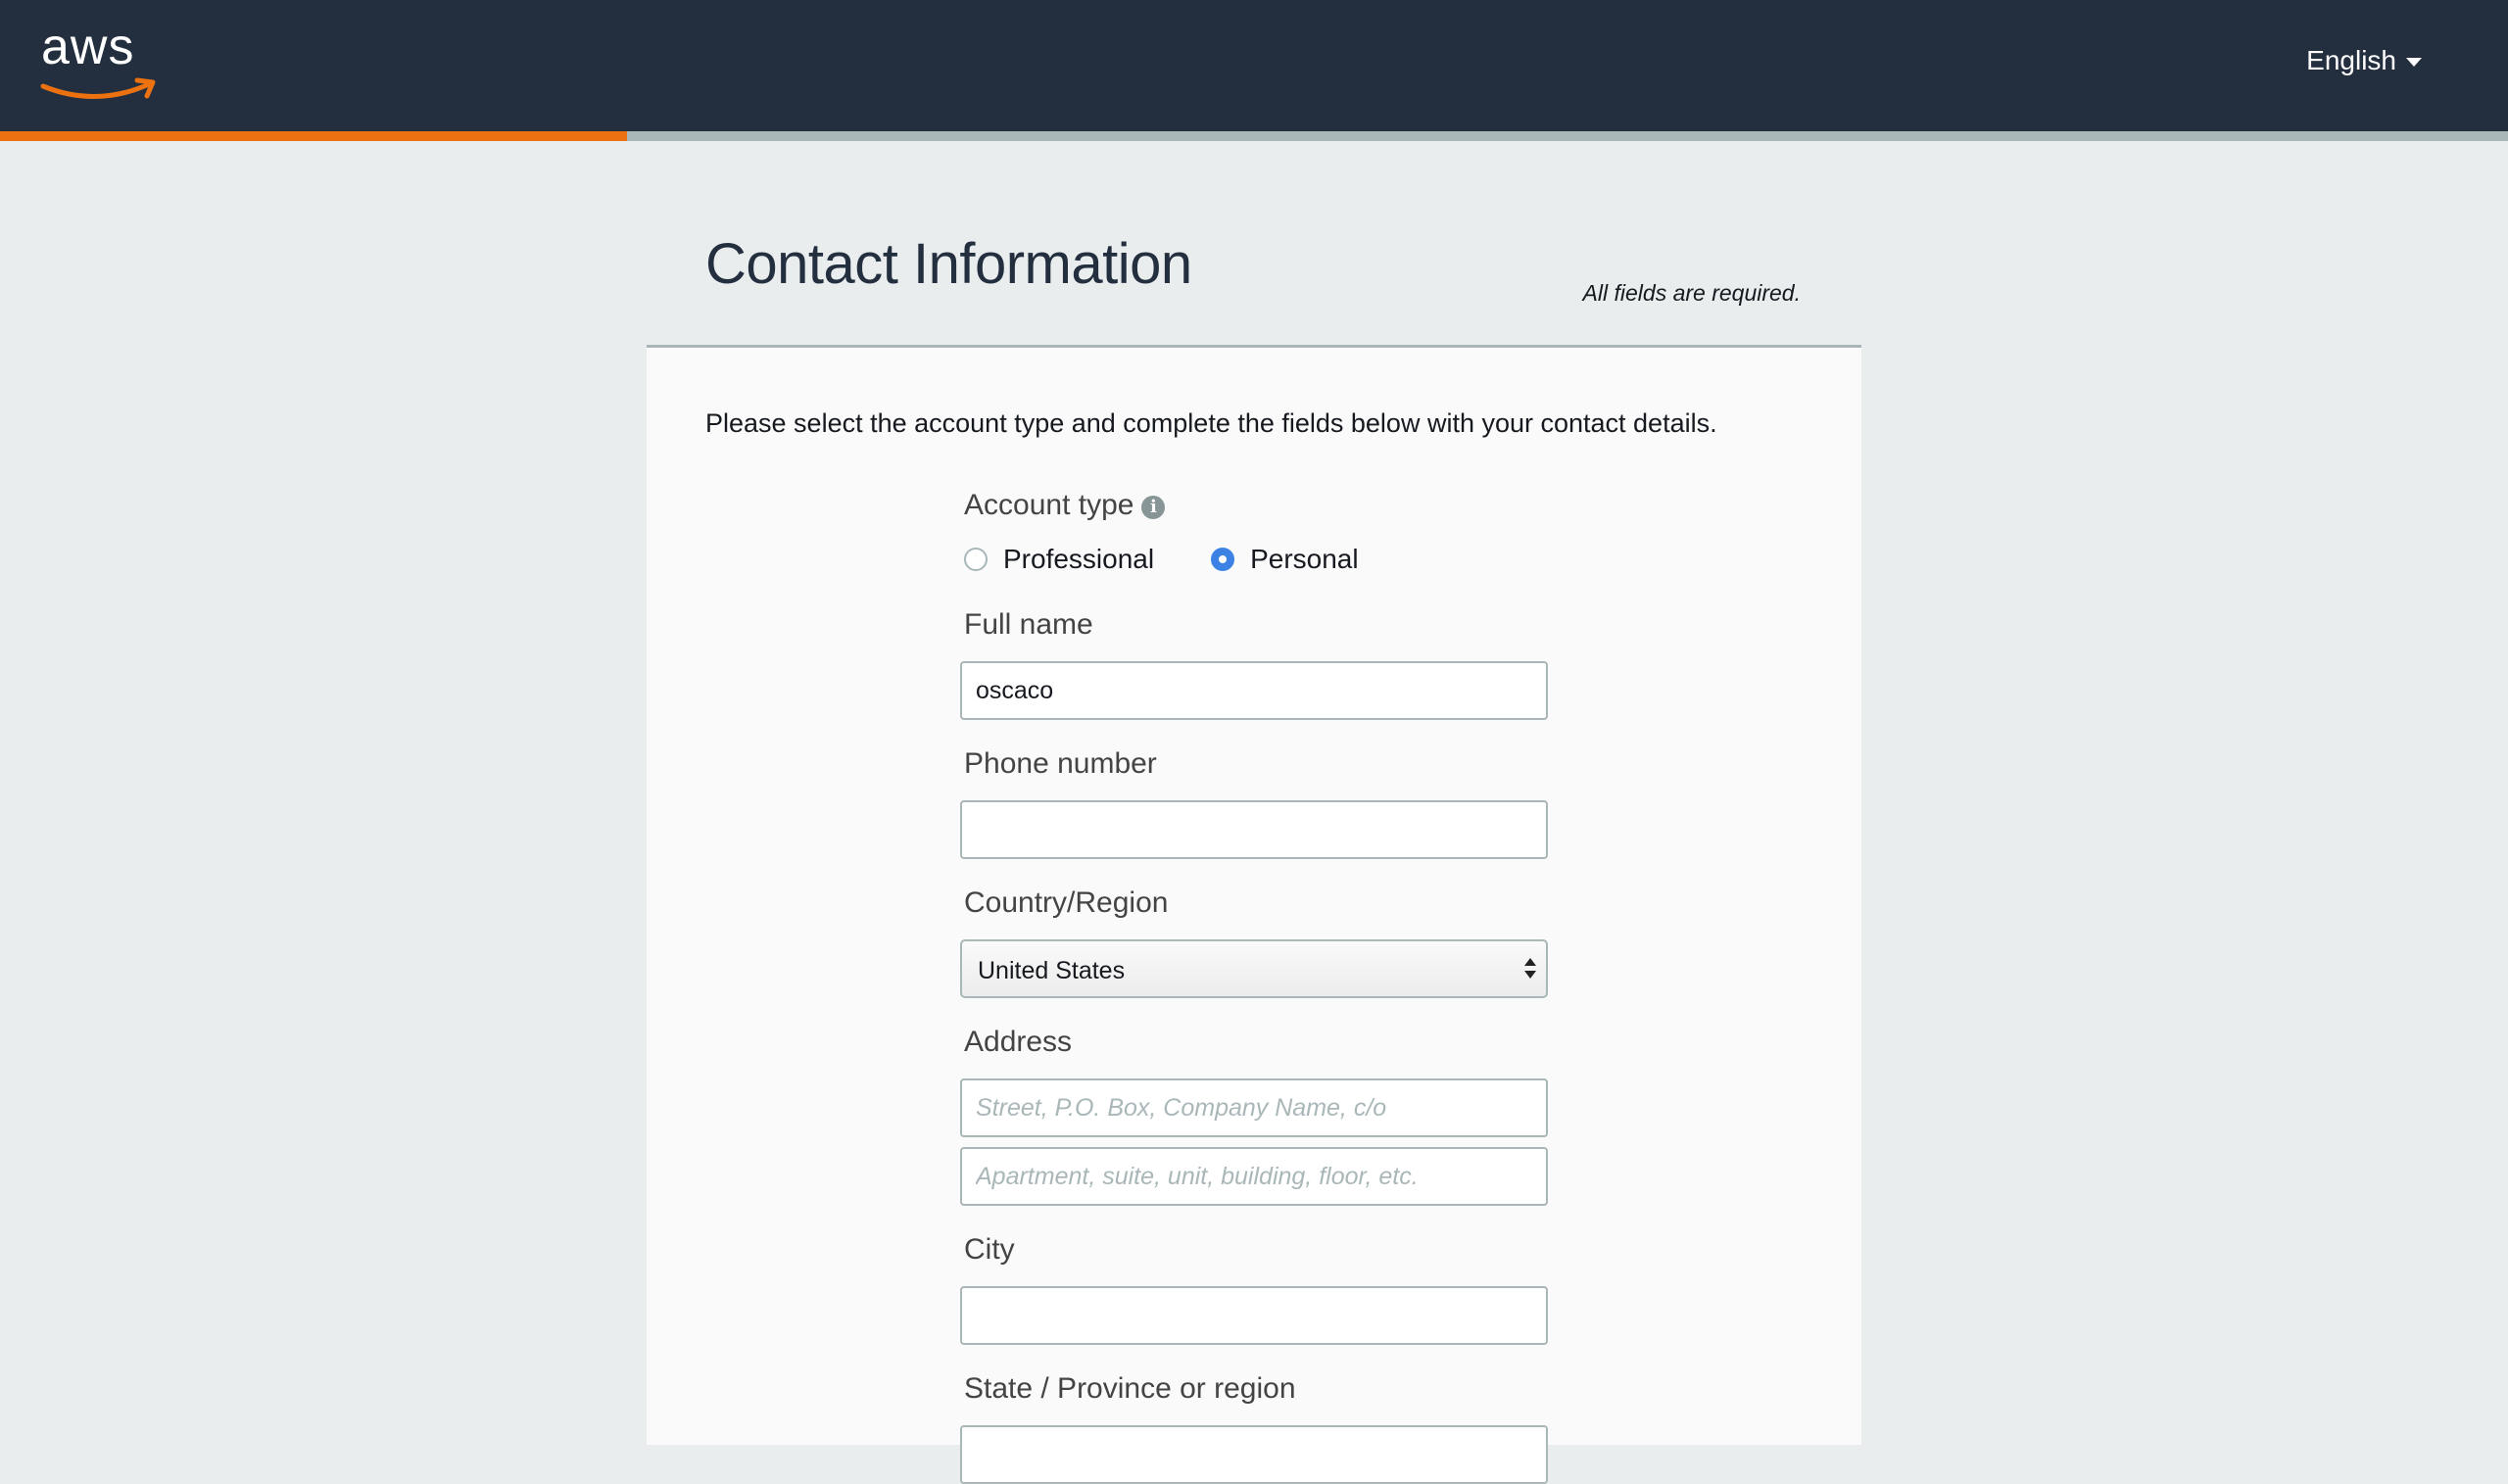  Describe the element at coordinates (1254, 1107) in the screenshot. I see `address-line1-input` at that location.